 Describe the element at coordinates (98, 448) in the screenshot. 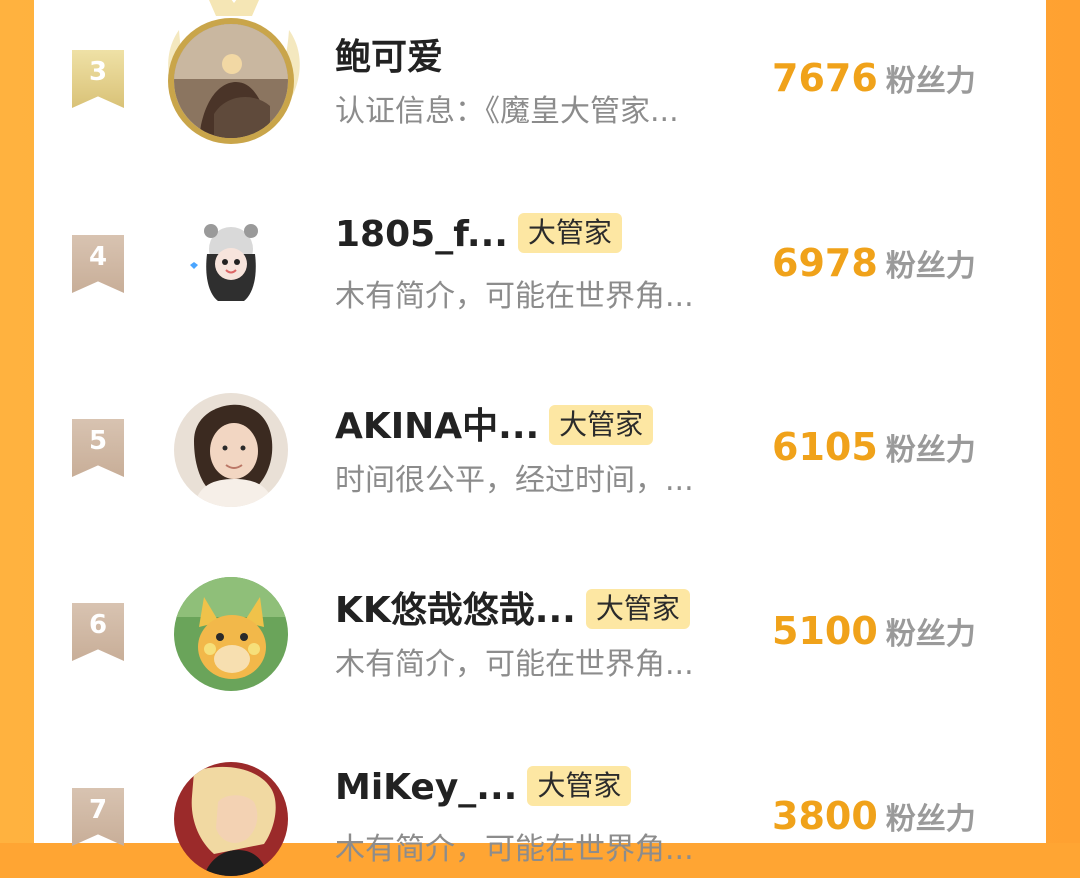

I see `rank-badge: 5` at that location.